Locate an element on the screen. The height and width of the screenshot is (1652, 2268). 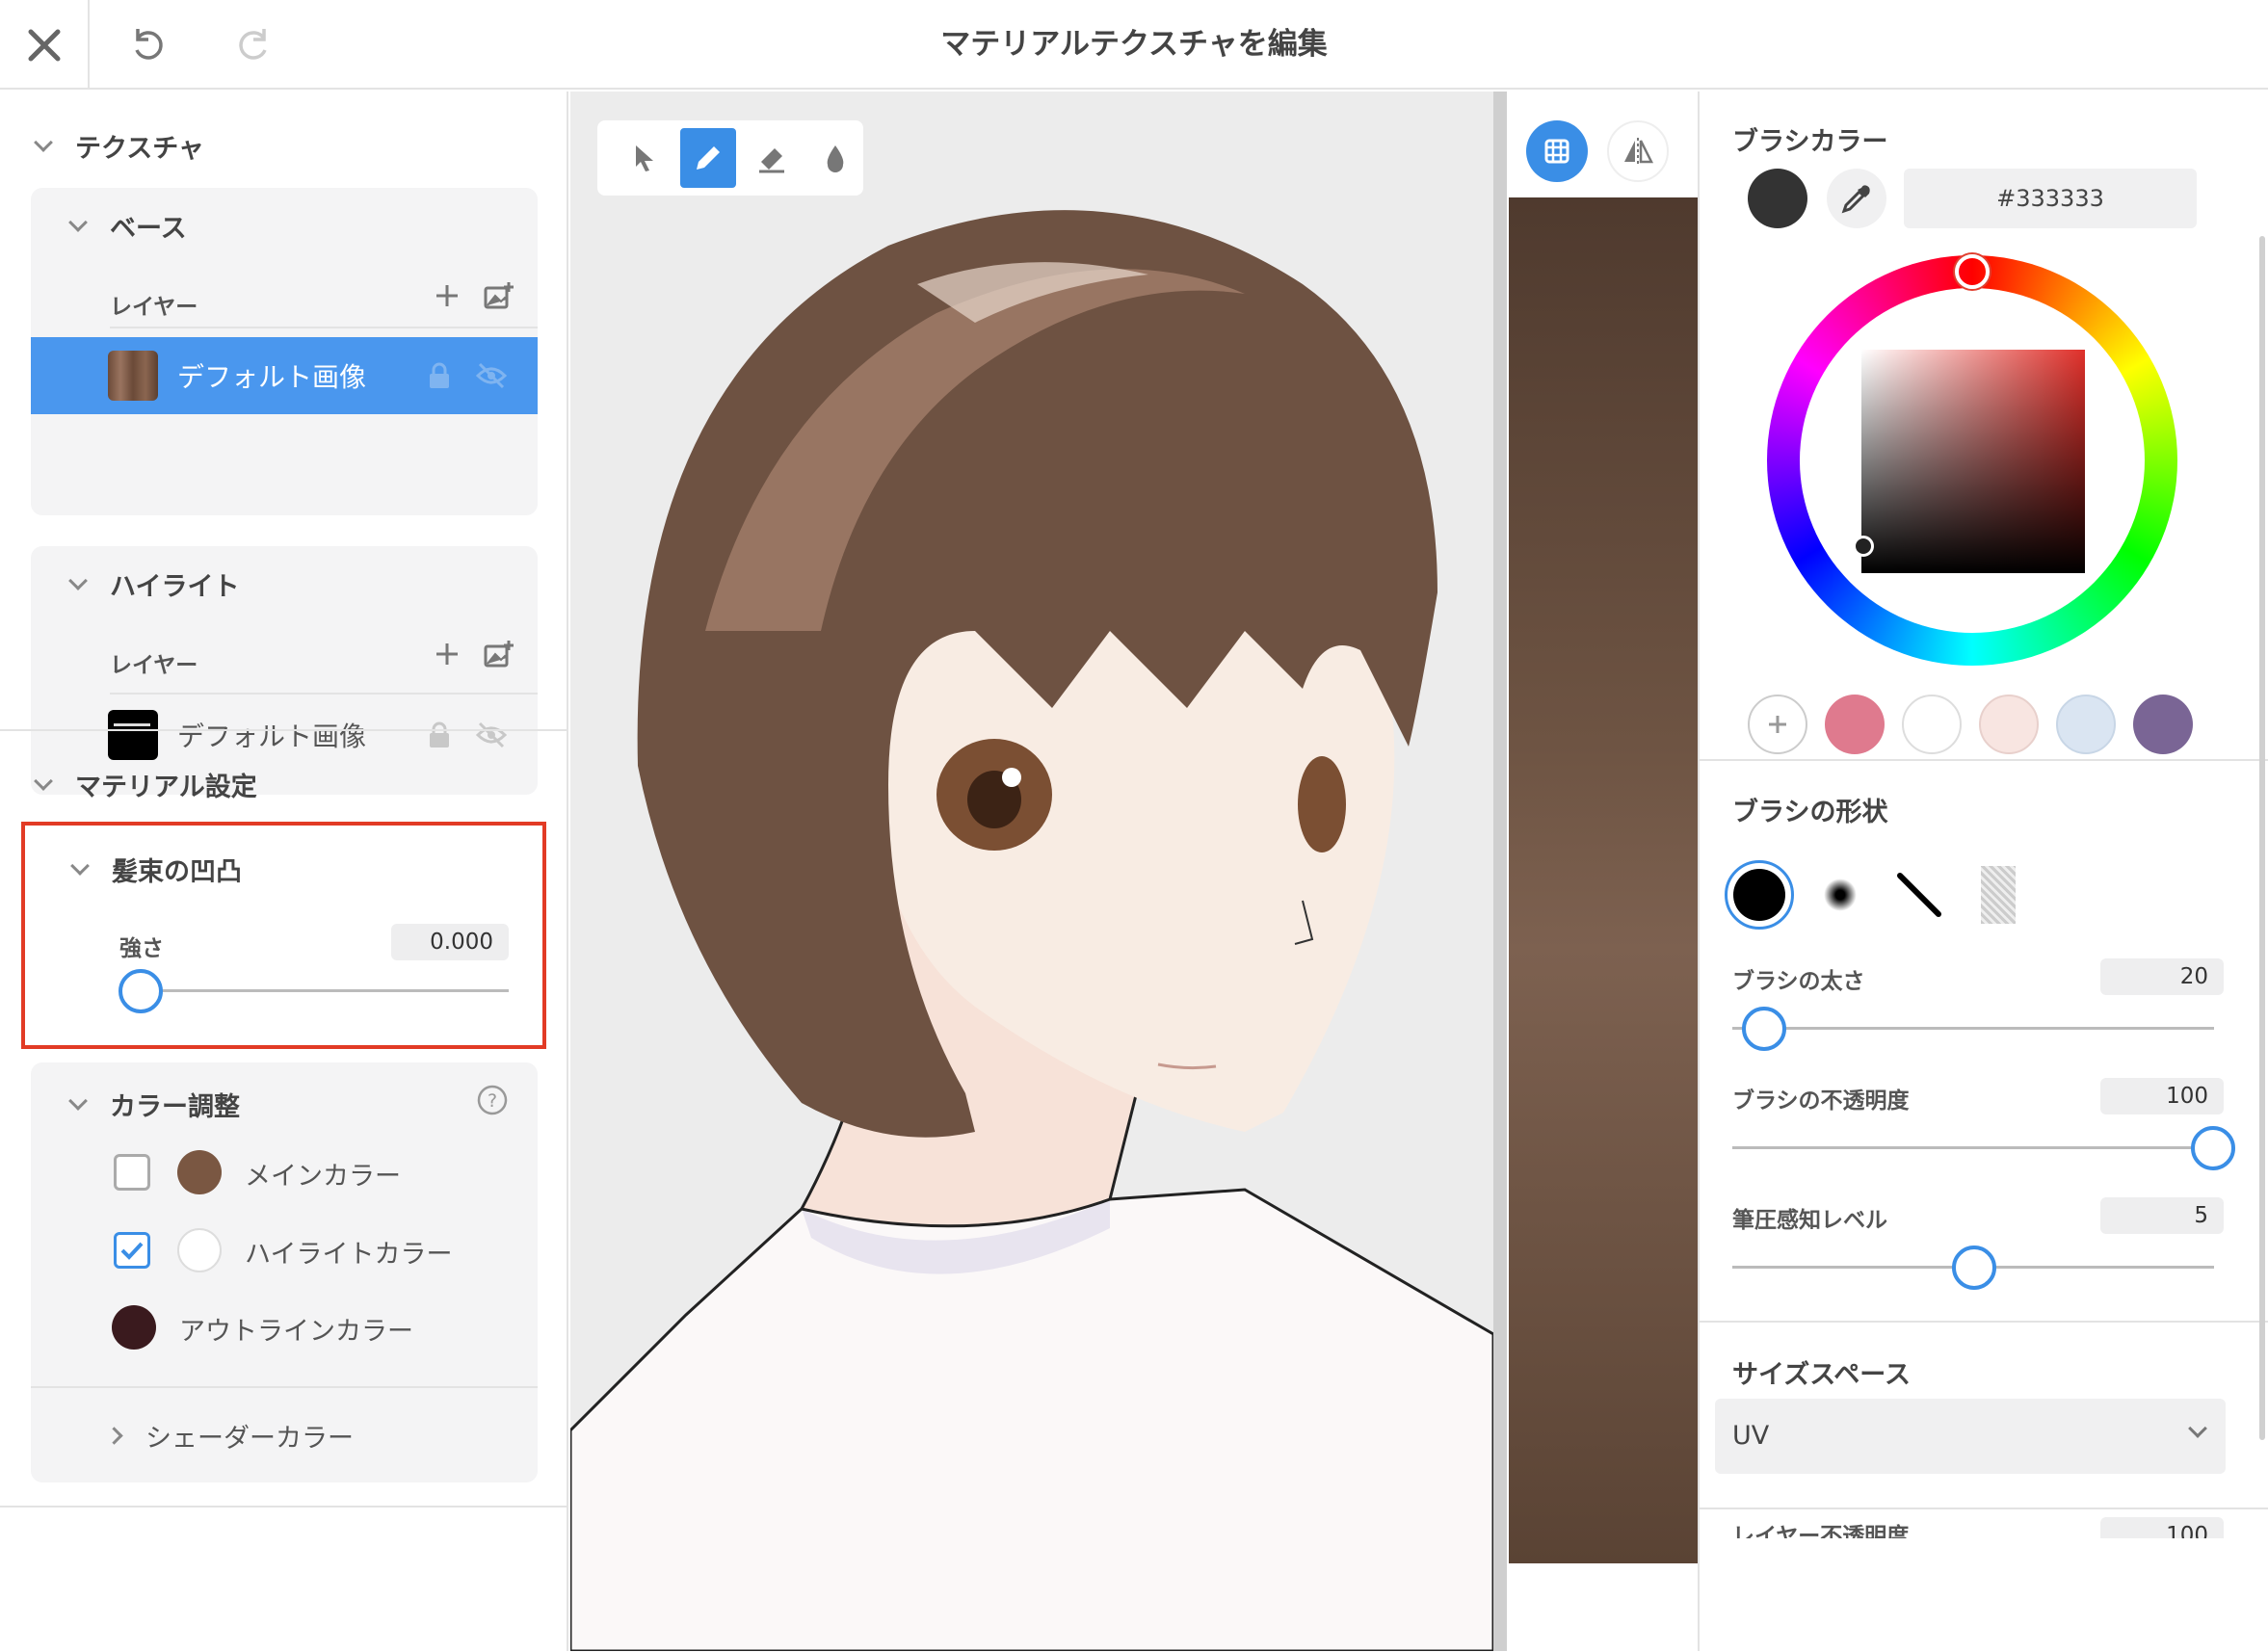
brush-shape-texture is located at coordinates (1998, 895).